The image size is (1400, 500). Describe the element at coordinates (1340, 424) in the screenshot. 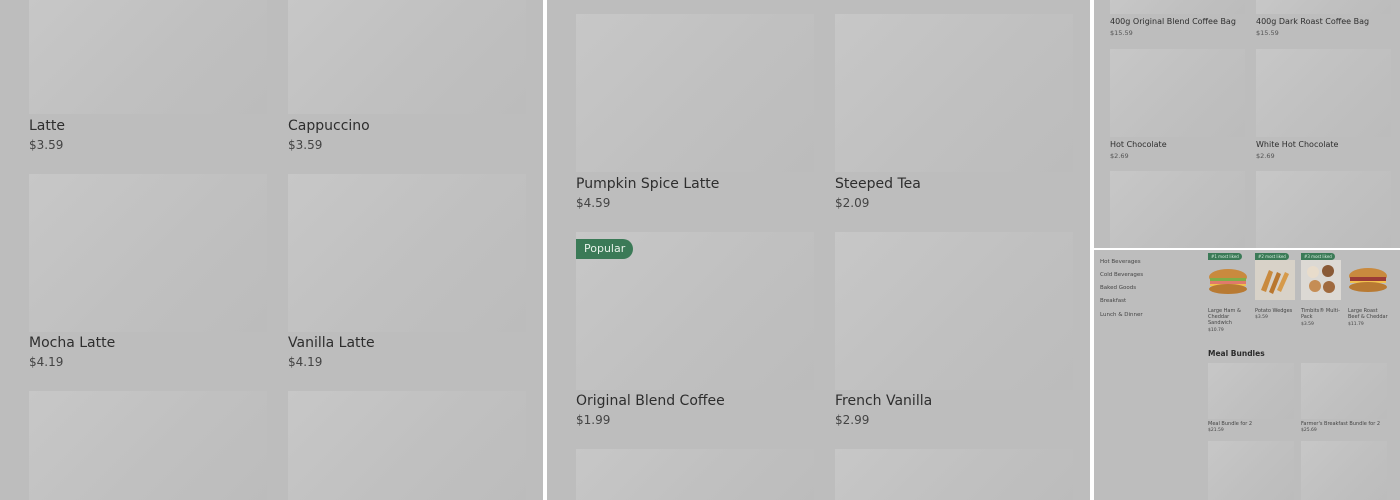

I see `item-name: Farmer's Breakfast Bundle for 2` at that location.